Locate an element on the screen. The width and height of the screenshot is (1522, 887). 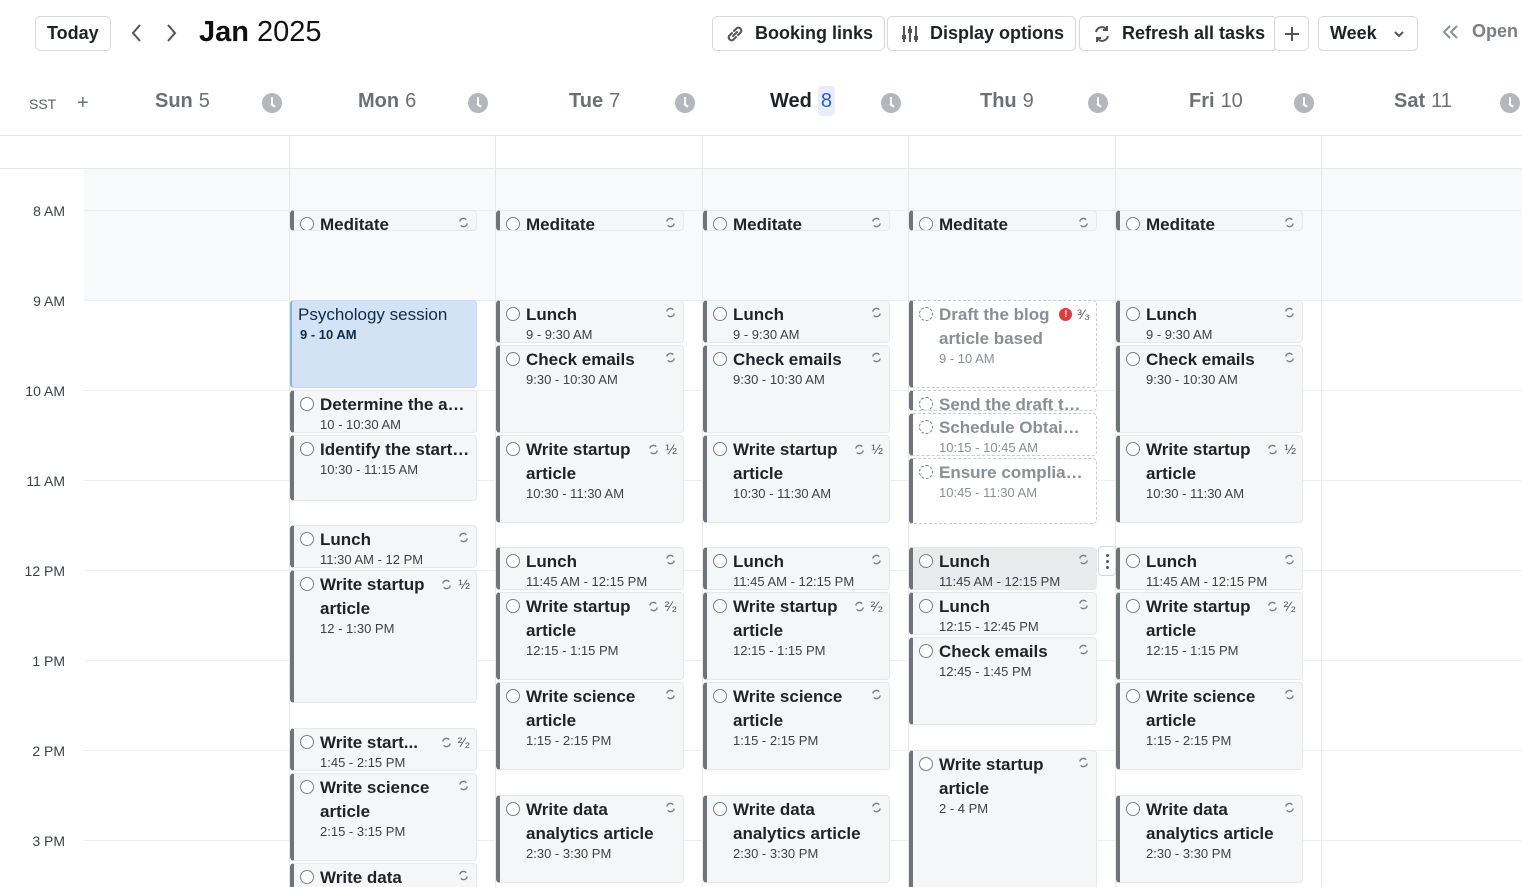
event-card: Determine the art... 10 - 10:30 AM is located at coordinates (383, 411).